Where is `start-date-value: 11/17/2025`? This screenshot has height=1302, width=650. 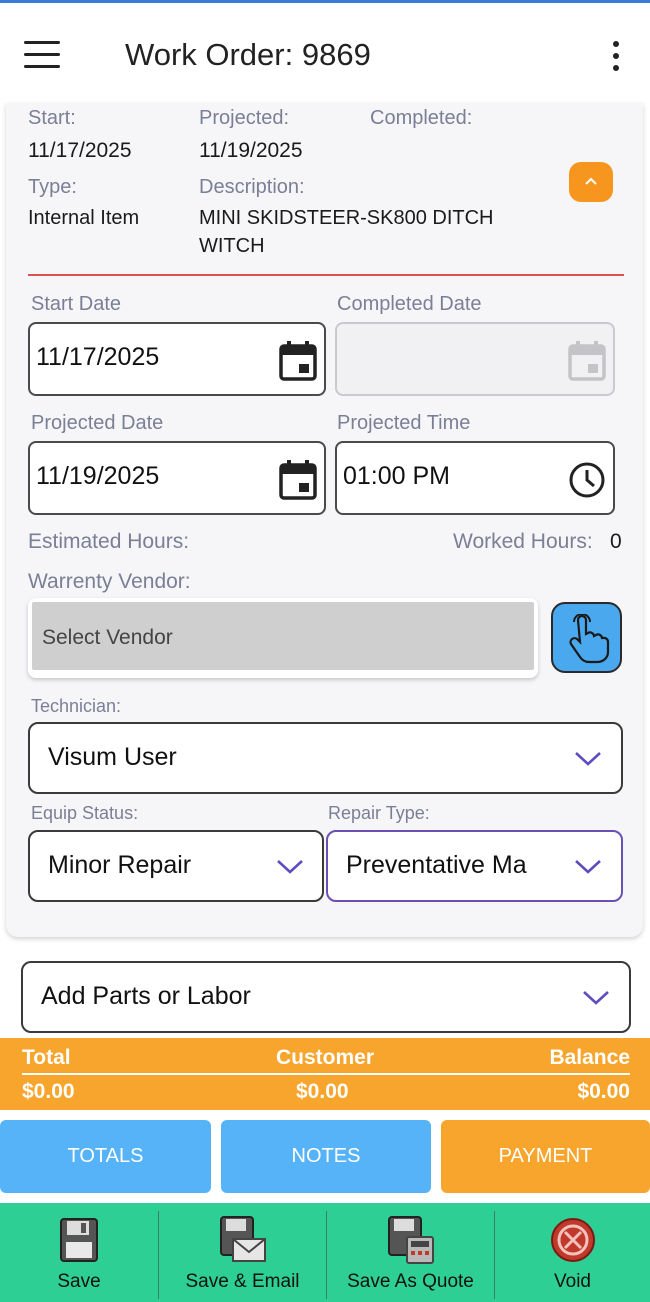 start-date-value: 11/17/2025 is located at coordinates (98, 357).